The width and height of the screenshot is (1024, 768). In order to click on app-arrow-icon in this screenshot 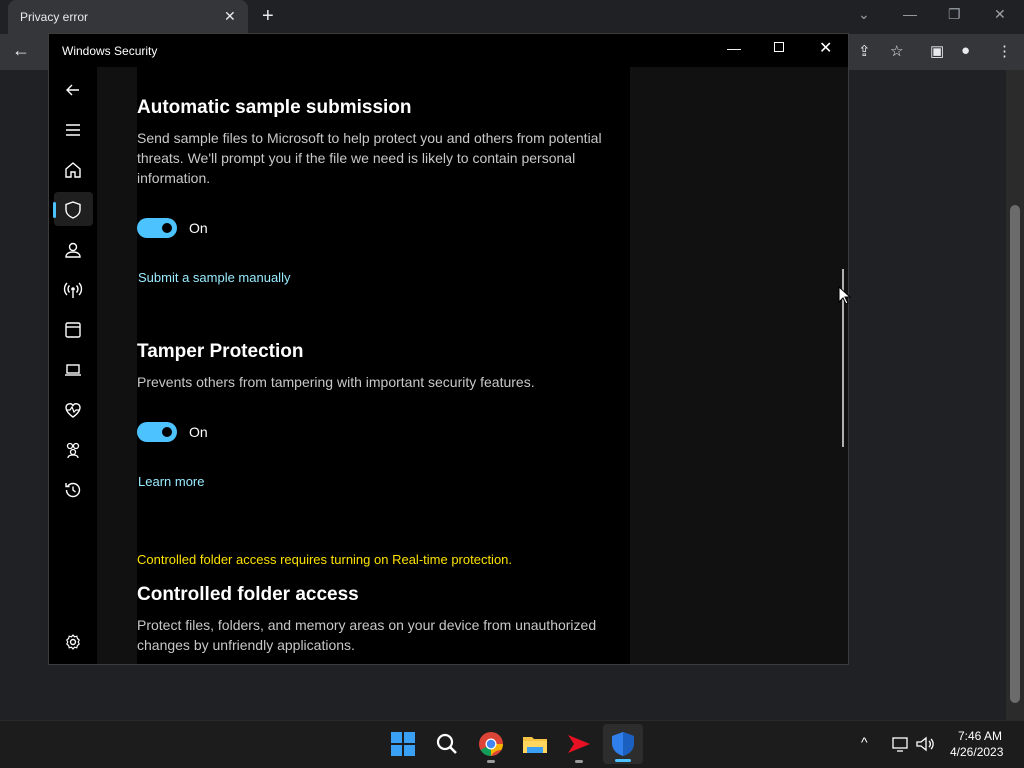, I will do `click(579, 744)`.